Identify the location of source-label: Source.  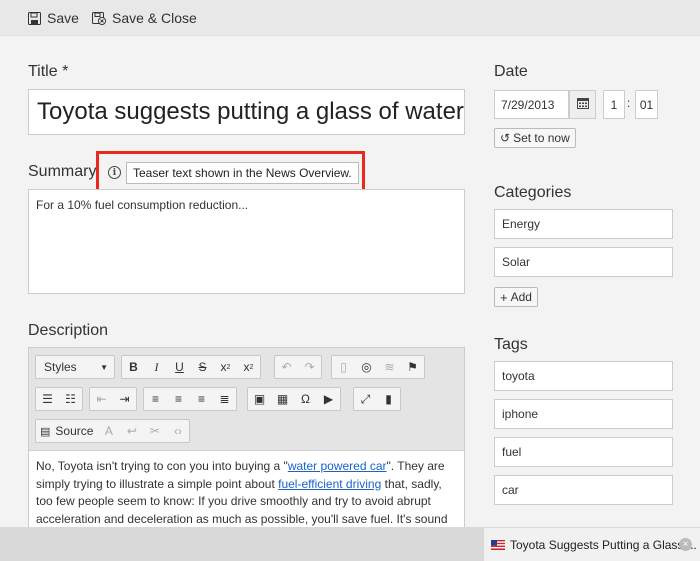
(74, 431).